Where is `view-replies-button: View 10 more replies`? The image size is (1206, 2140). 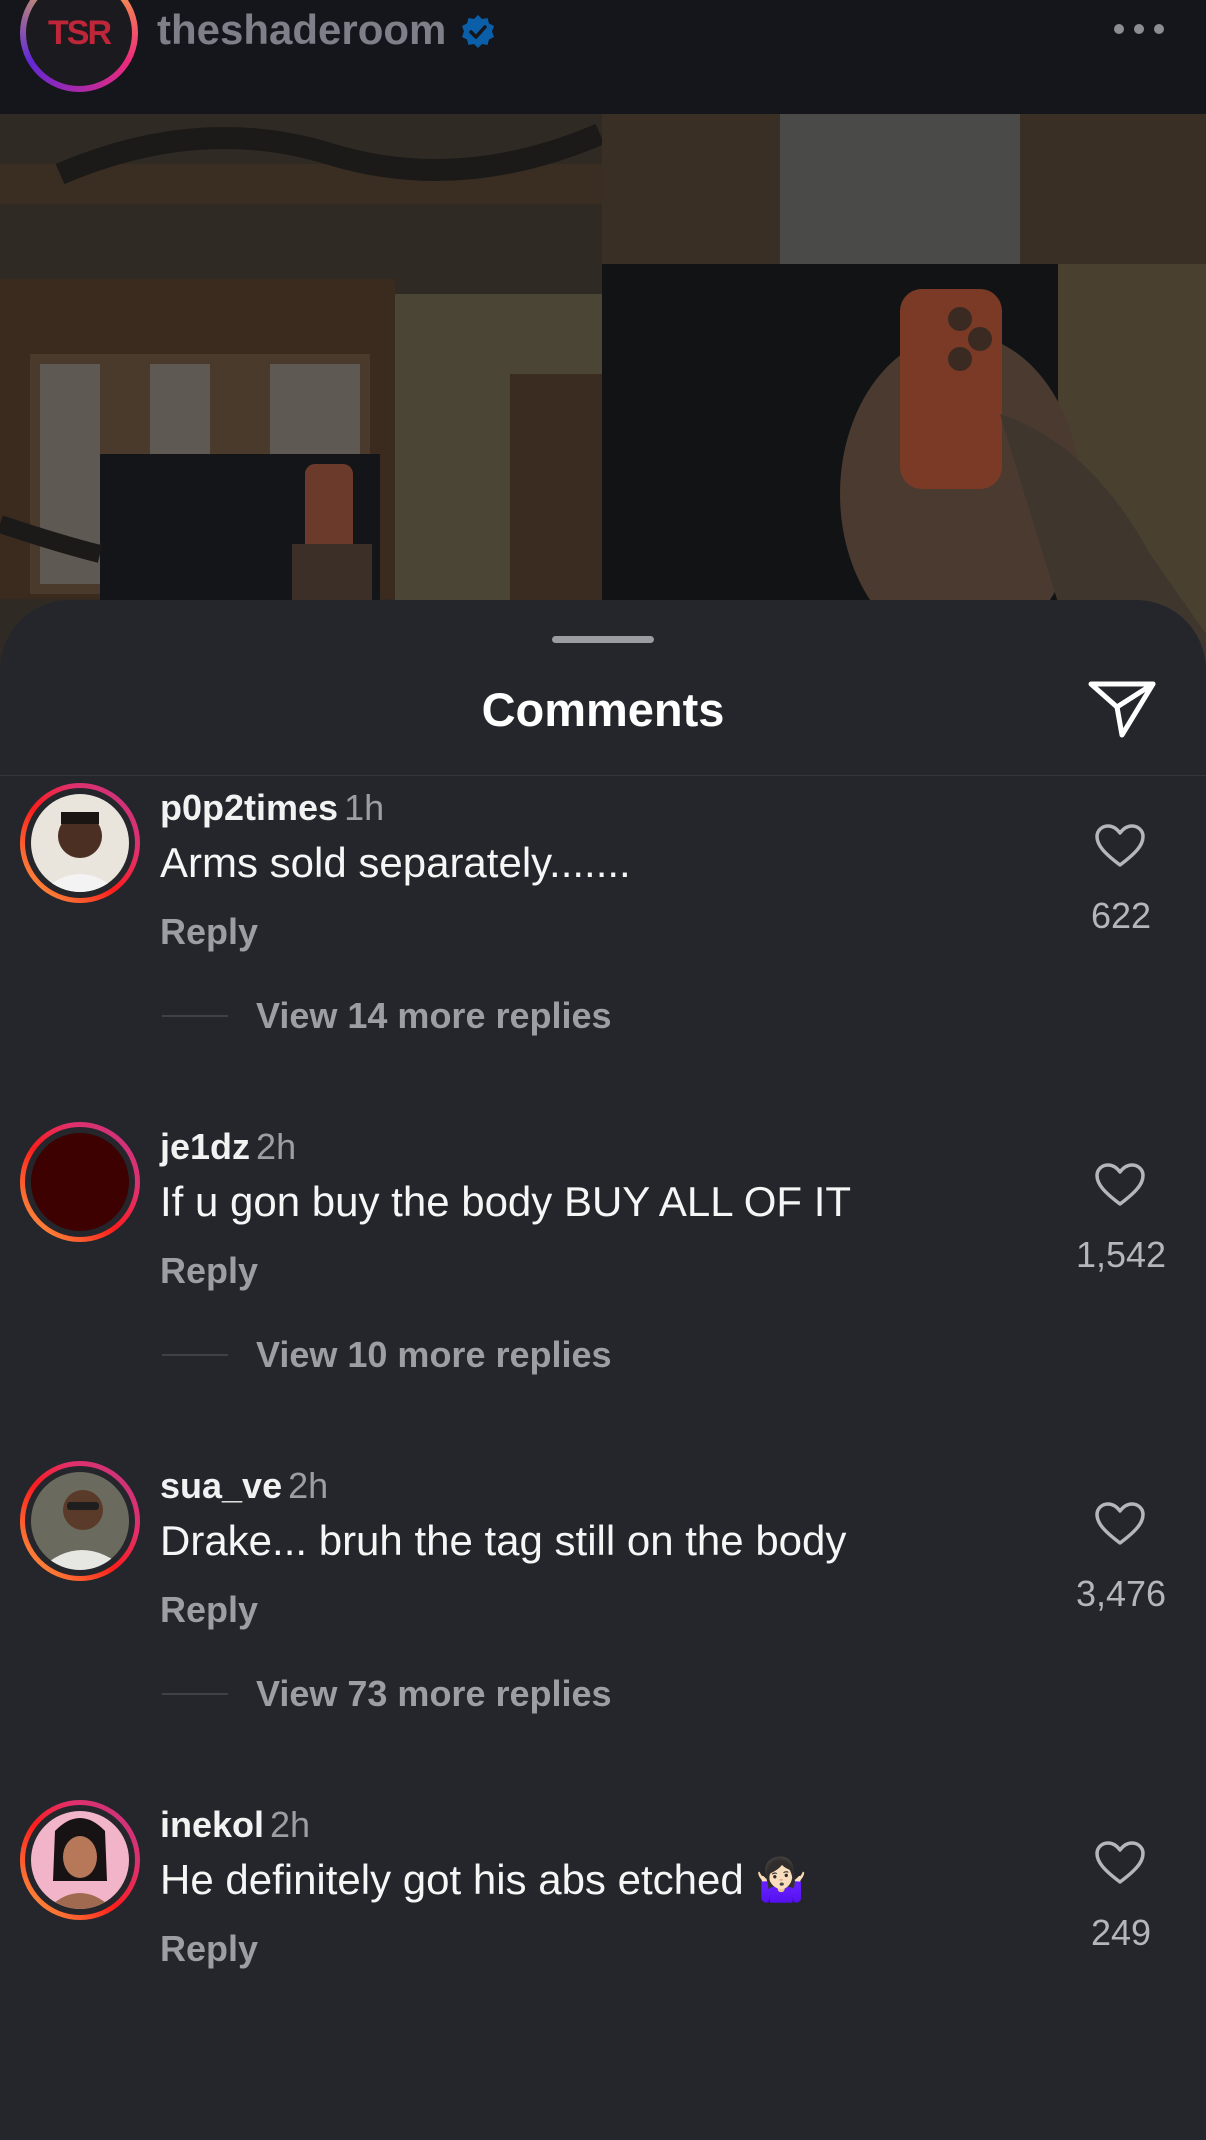 view-replies-button: View 10 more replies is located at coordinates (434, 1355).